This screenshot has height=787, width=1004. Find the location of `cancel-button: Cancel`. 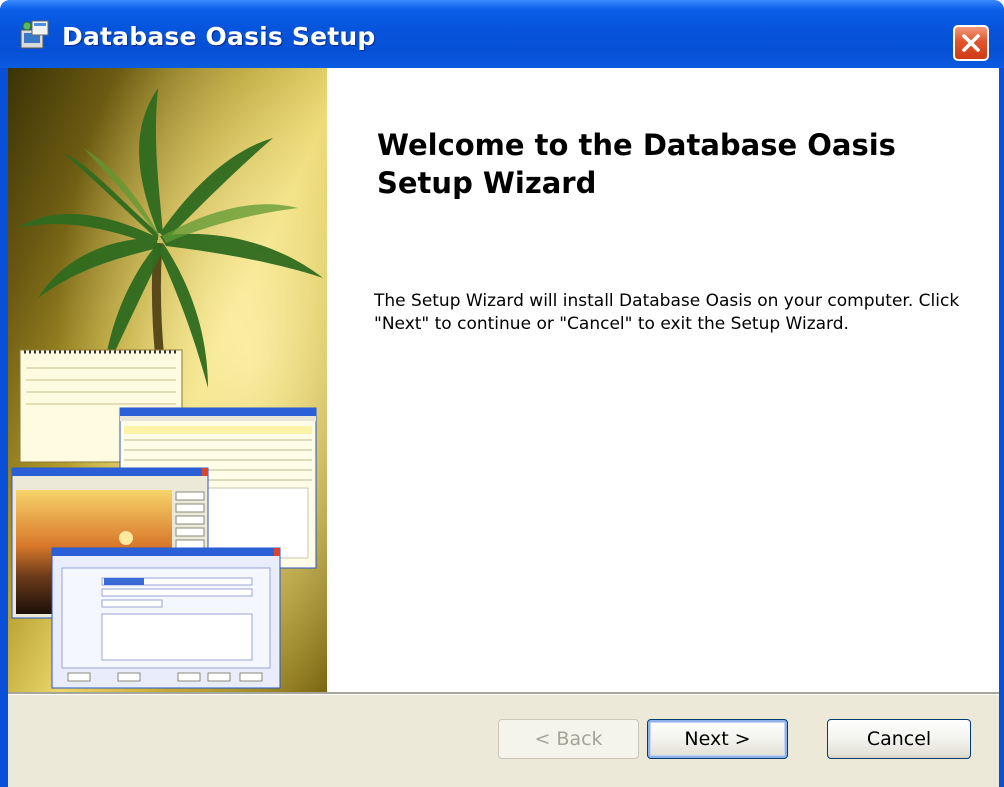

cancel-button: Cancel is located at coordinates (899, 739).